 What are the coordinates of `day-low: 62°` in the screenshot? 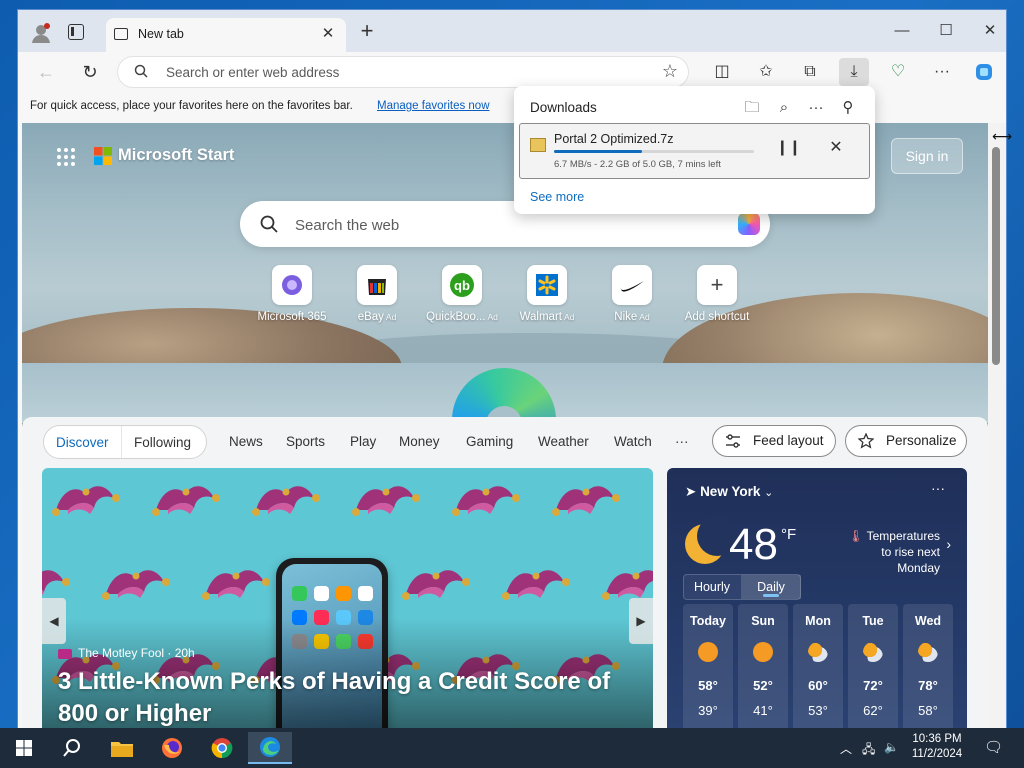 It's located at (873, 710).